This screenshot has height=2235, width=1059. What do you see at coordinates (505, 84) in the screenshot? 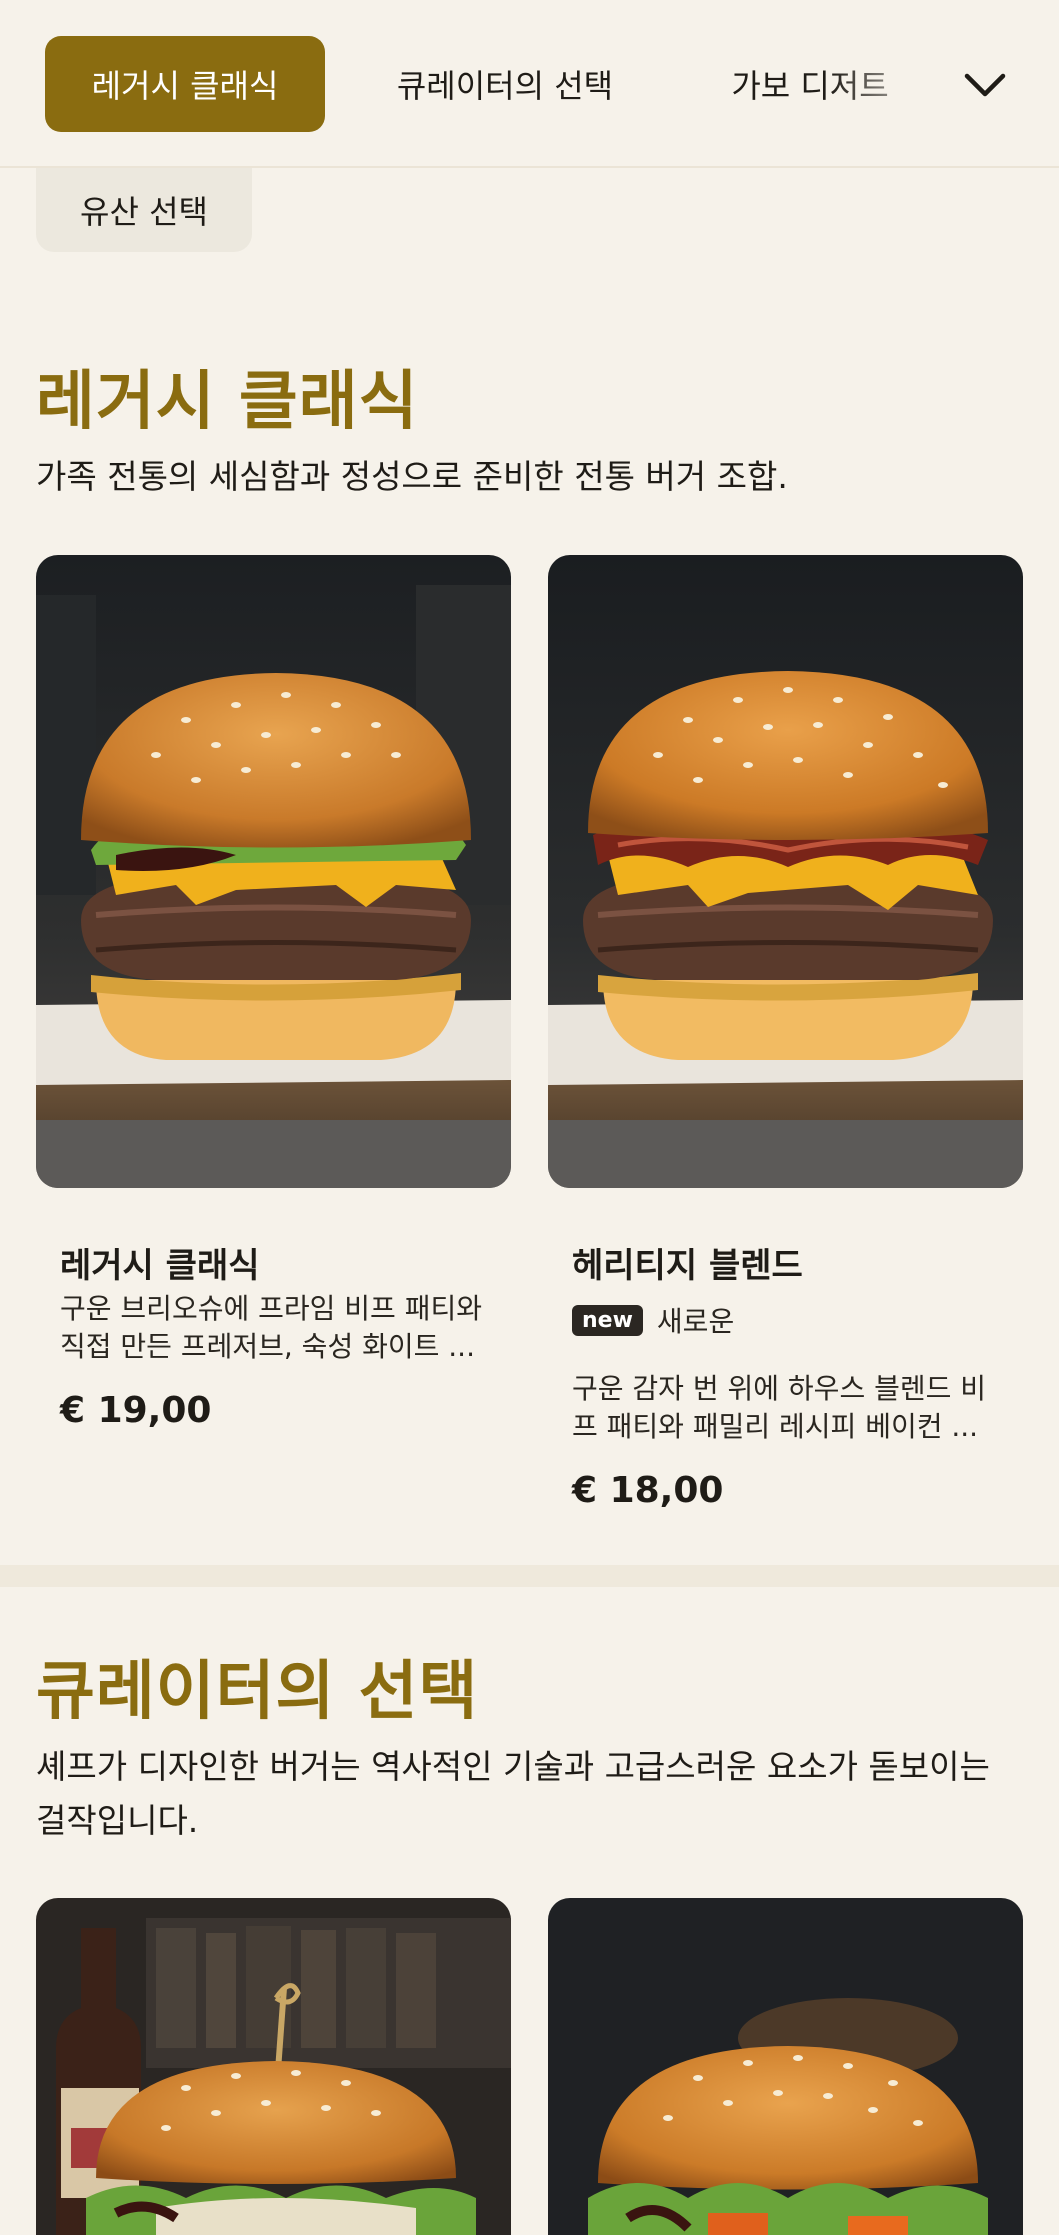
I see `tab-curators-choice: 큐레이터의 선택` at bounding box center [505, 84].